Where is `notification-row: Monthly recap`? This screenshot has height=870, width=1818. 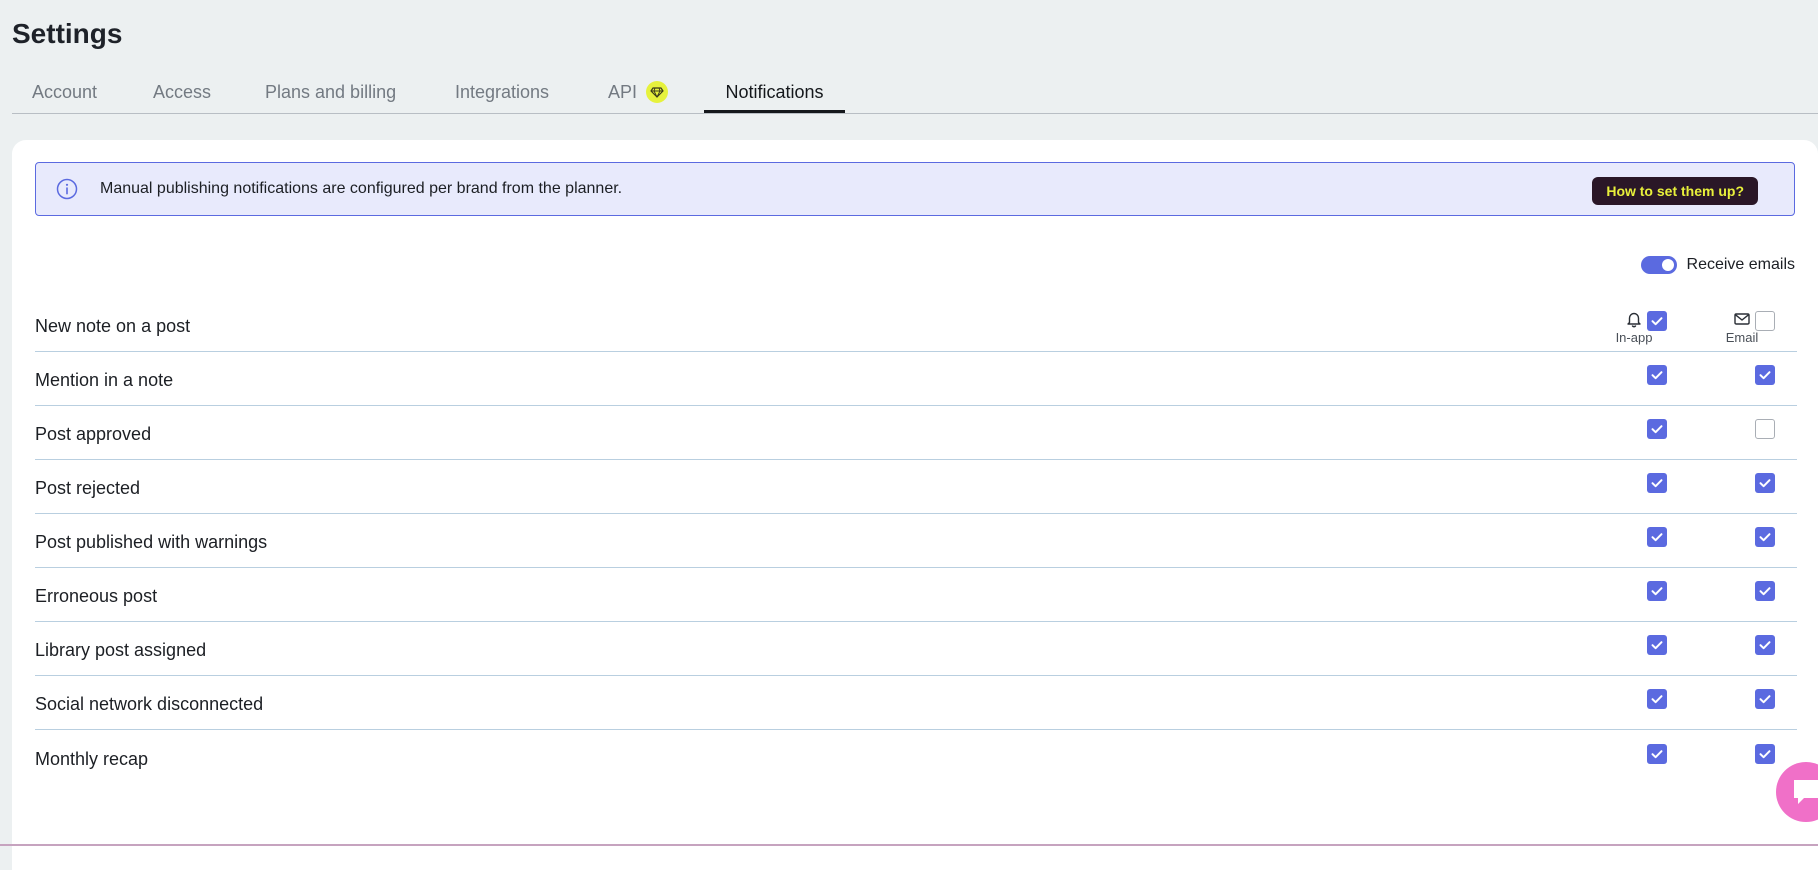
notification-row: Monthly recap is located at coordinates (916, 757).